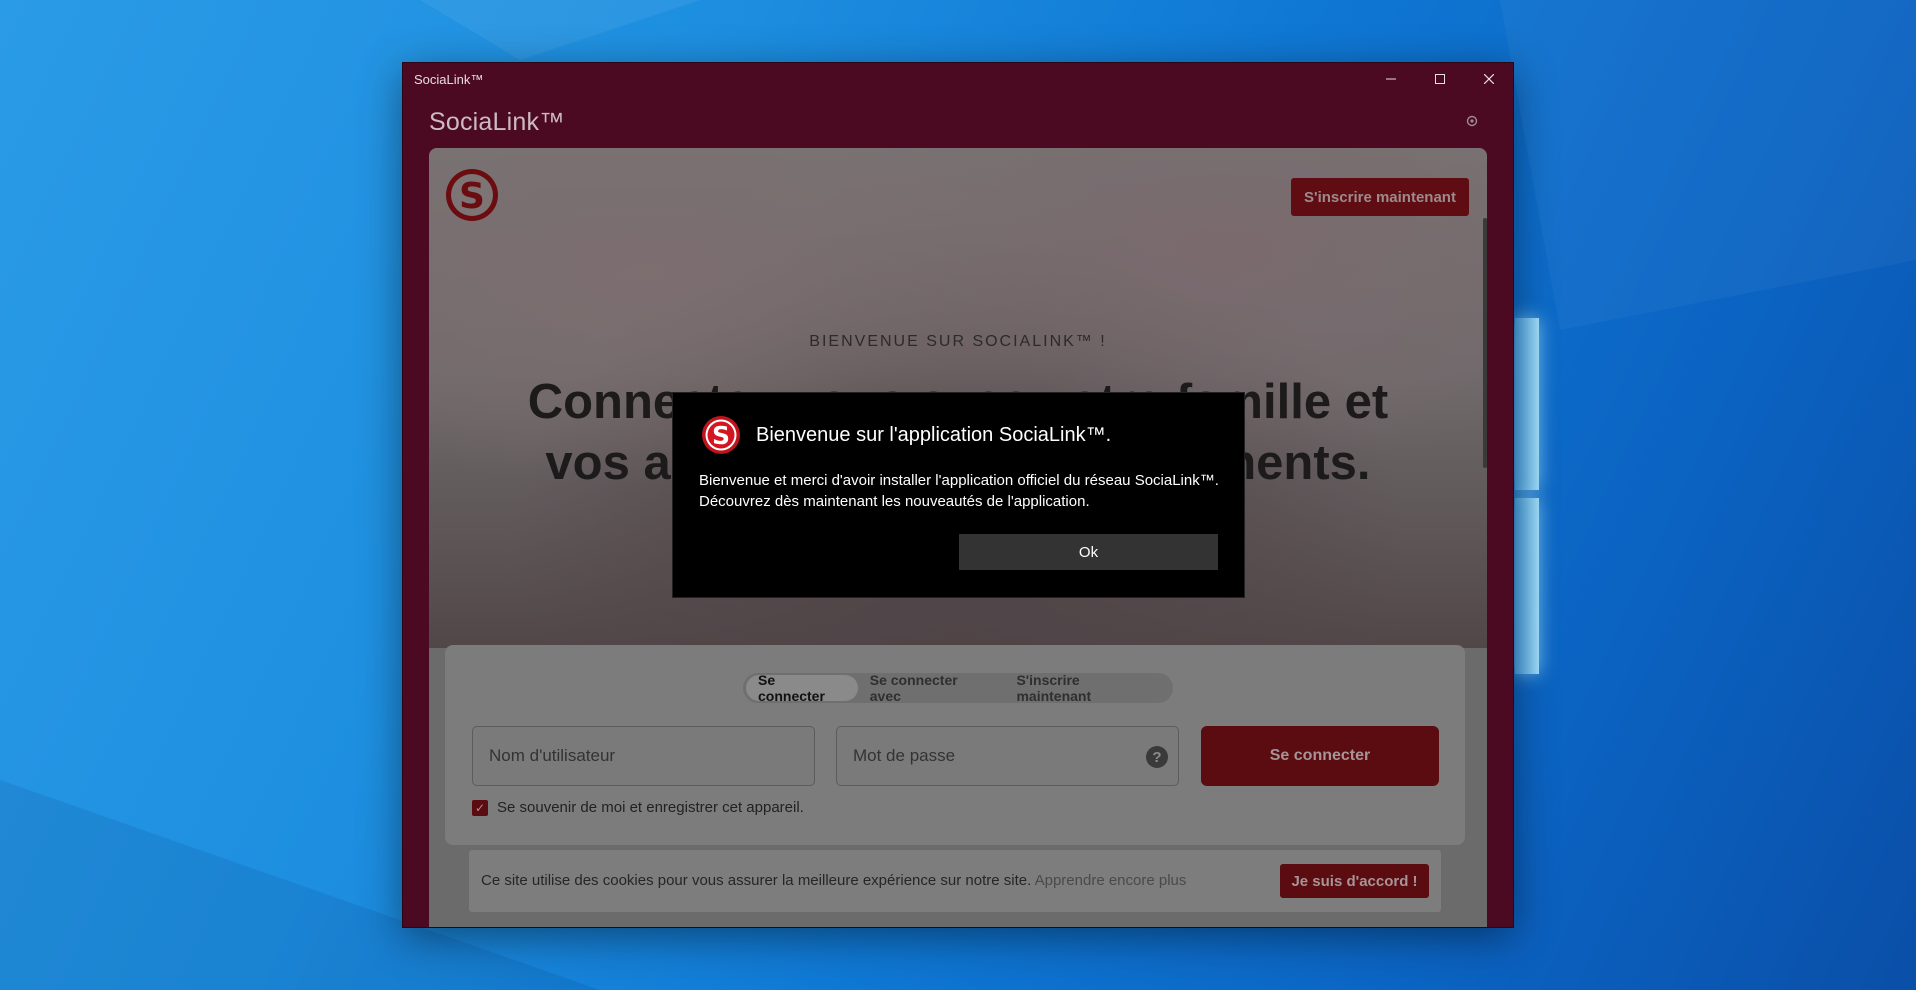 The height and width of the screenshot is (990, 1916). I want to click on maximize-icon, so click(1439, 79).